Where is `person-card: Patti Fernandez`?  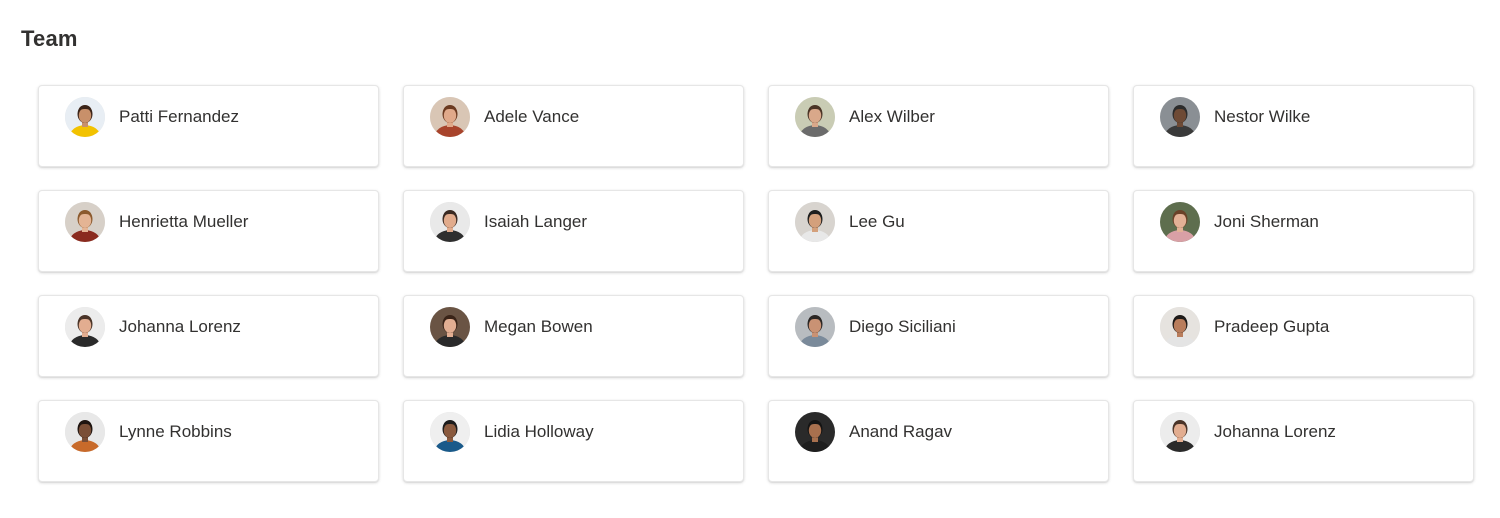
person-card: Patti Fernandez is located at coordinates (208, 126).